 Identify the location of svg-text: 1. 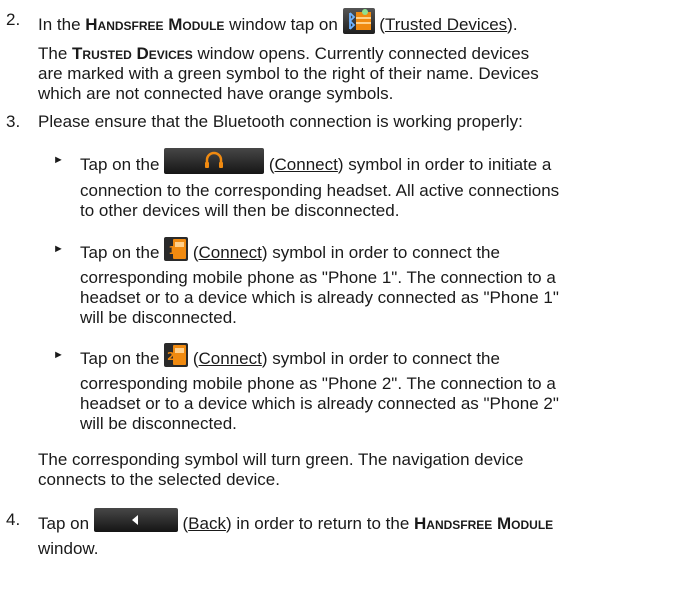
(173, 250).